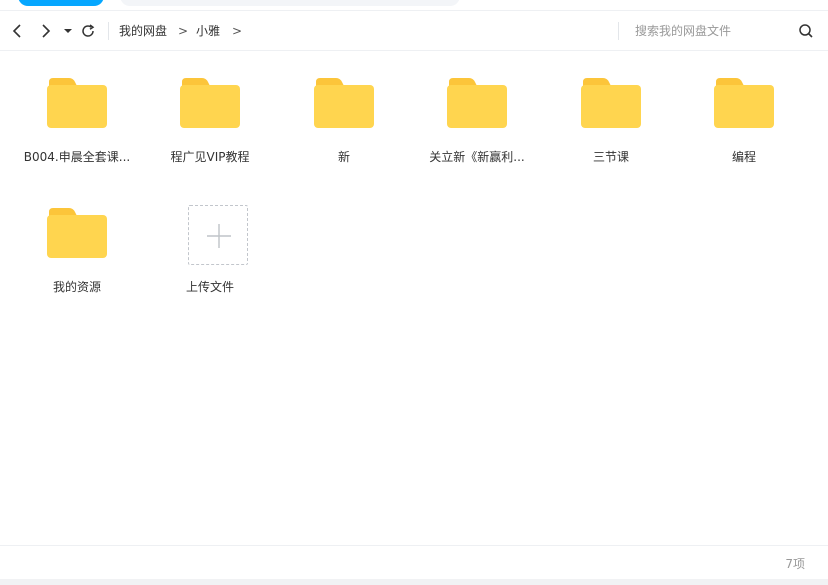 Image resolution: width=828 pixels, height=585 pixels. What do you see at coordinates (76, 287) in the screenshot?
I see `folder-name: 我的资源` at bounding box center [76, 287].